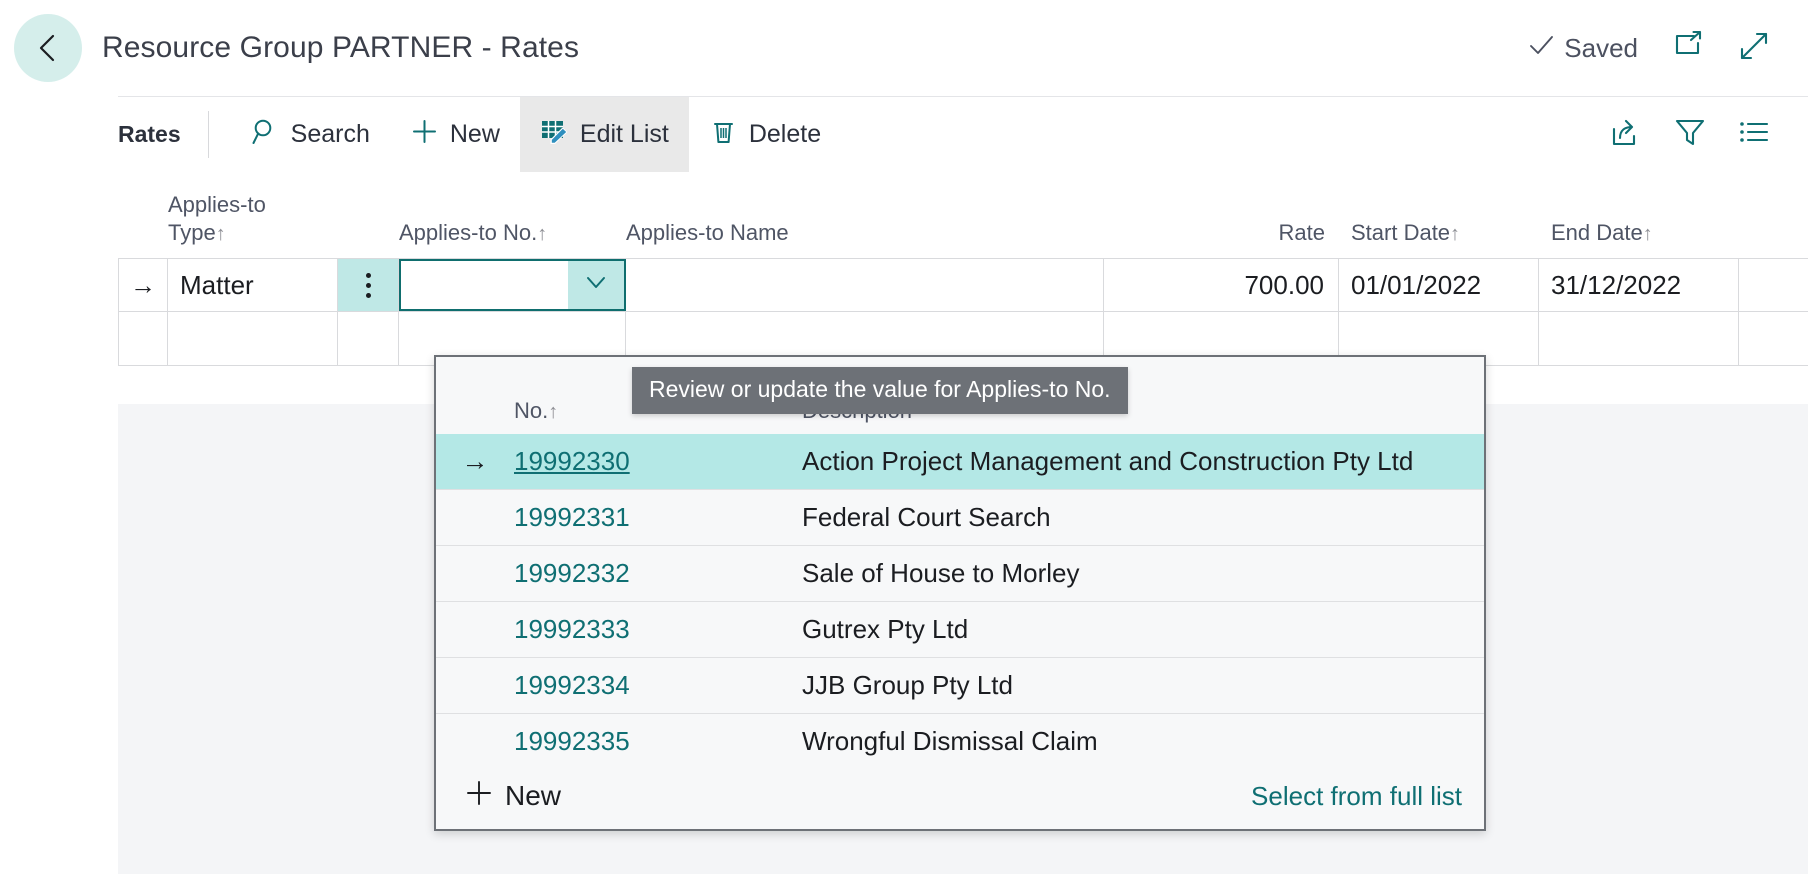 This screenshot has width=1808, height=874. What do you see at coordinates (1639, 338) in the screenshot?
I see `empty-cell-end-date` at bounding box center [1639, 338].